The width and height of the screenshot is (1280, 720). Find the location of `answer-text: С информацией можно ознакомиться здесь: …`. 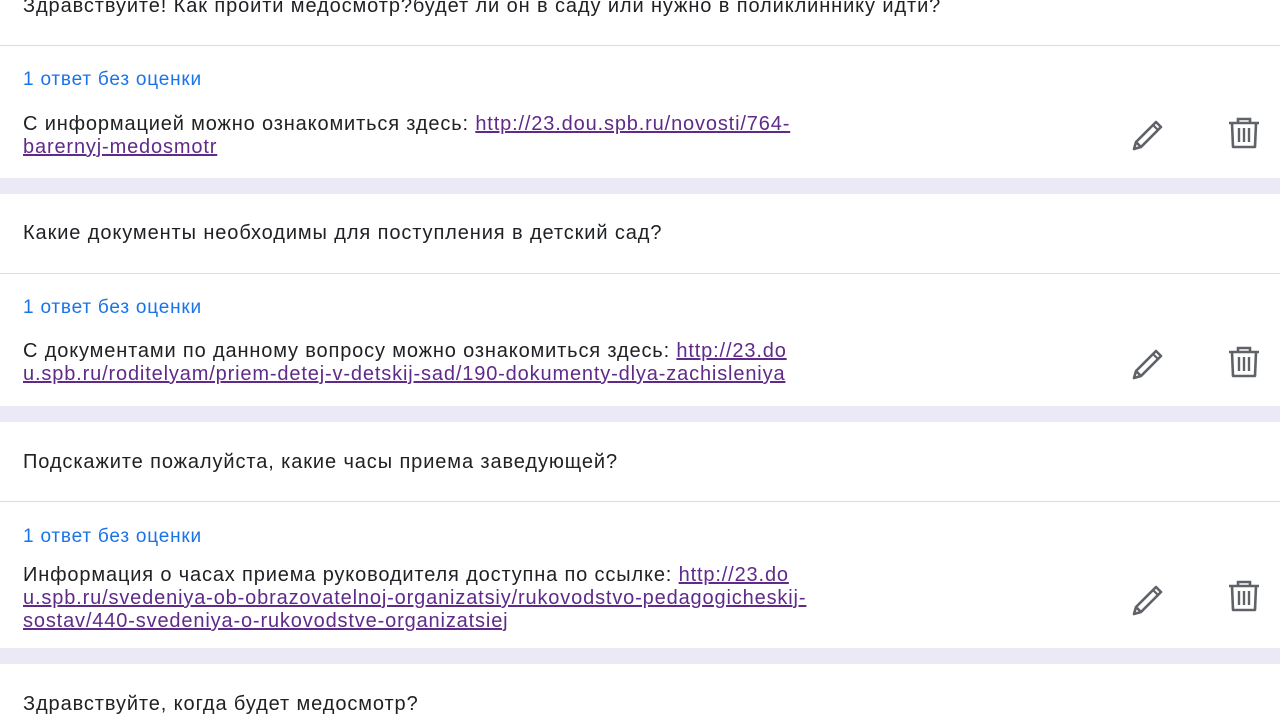

answer-text: С информацией можно ознакомиться здесь: … is located at coordinates (553, 136).